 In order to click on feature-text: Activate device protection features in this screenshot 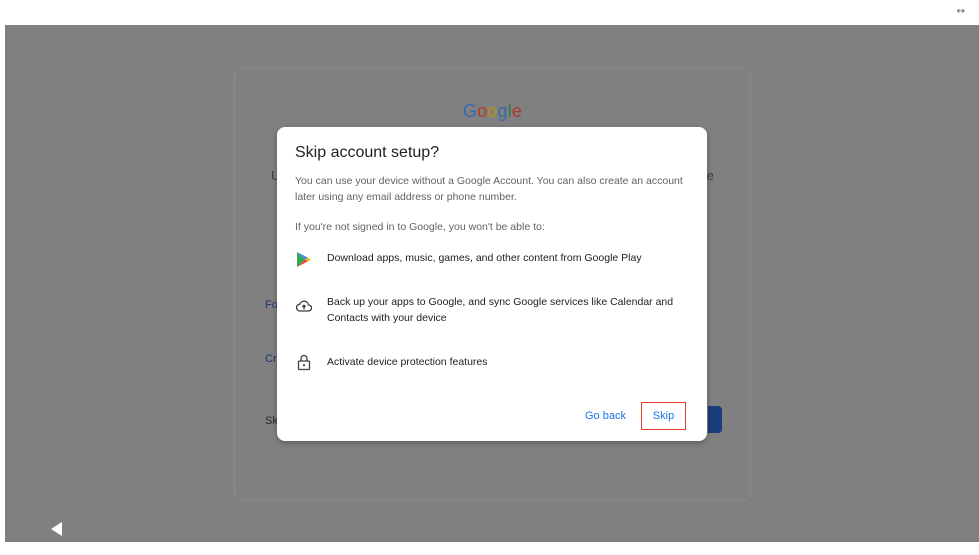, I will do `click(407, 362)`.